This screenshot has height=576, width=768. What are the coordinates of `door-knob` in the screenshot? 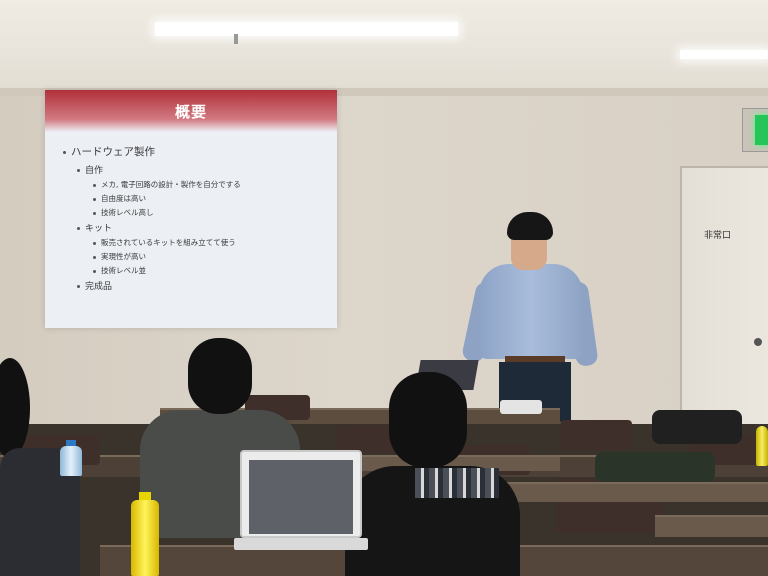 It's located at (758, 342).